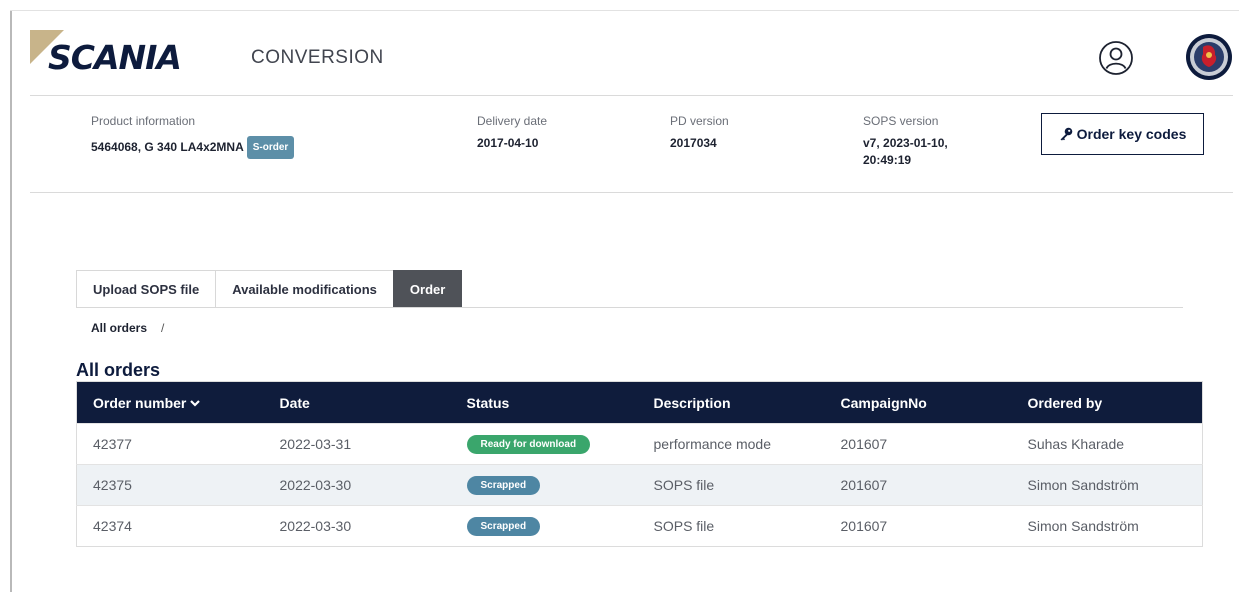 The width and height of the screenshot is (1239, 592). Describe the element at coordinates (170, 526) in the screenshot. I see `order-number-cell: 42374` at that location.